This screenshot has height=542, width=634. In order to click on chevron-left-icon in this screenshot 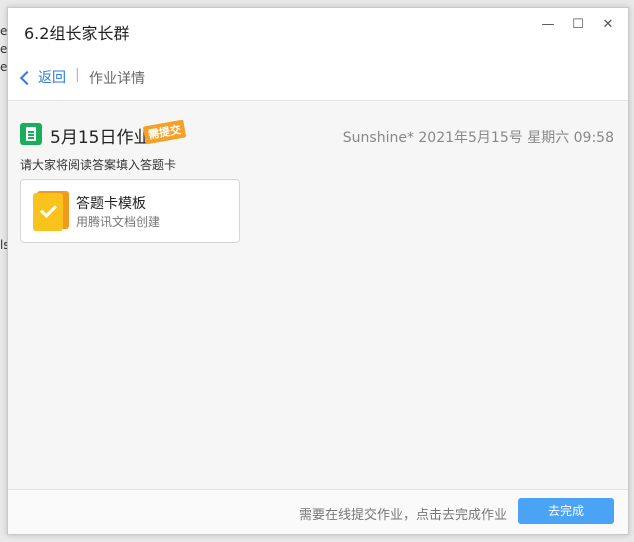, I will do `click(27, 77)`.